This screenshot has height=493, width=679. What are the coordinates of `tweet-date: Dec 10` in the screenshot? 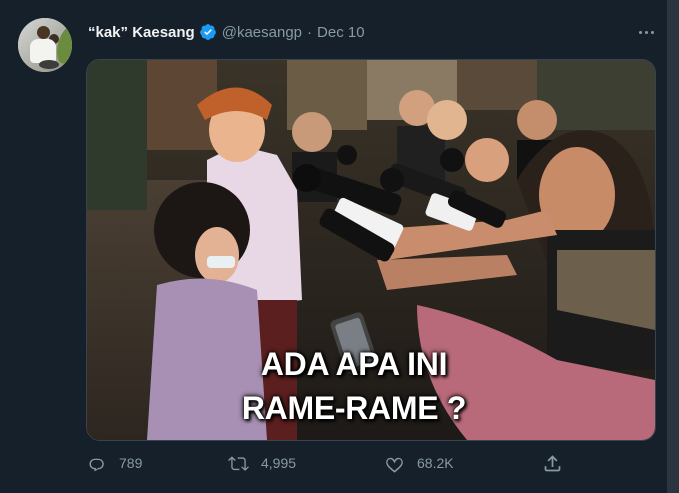 It's located at (341, 32).